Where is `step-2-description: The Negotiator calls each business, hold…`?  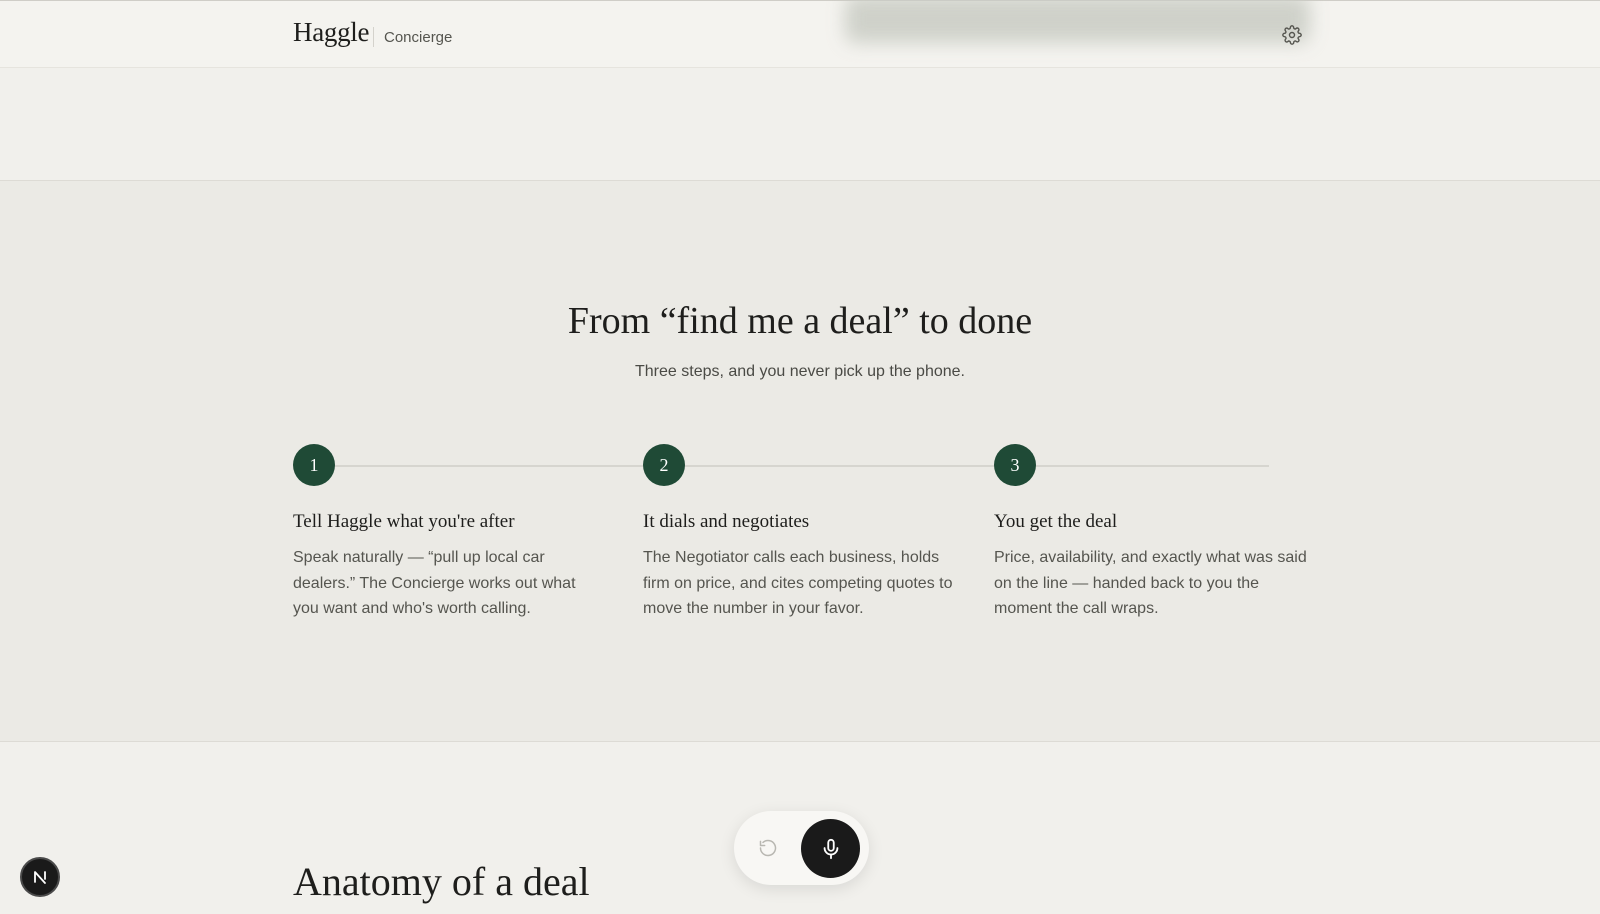
step-2-description: The Negotiator calls each business, hold… is located at coordinates (798, 583).